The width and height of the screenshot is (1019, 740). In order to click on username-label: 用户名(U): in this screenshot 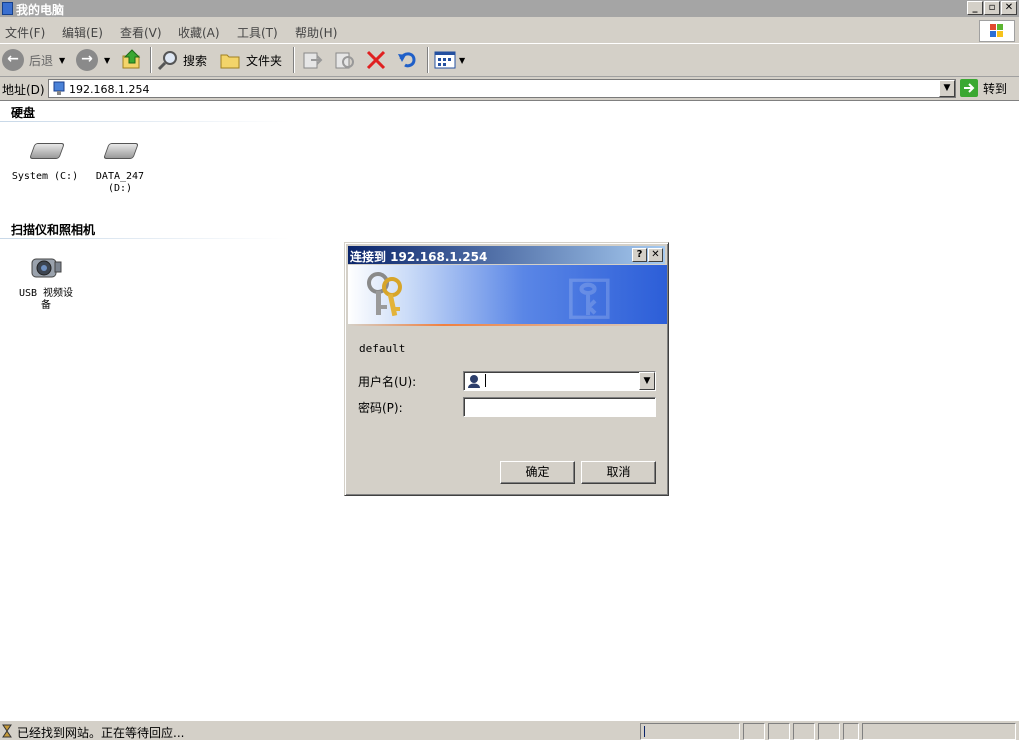, I will do `click(387, 382)`.